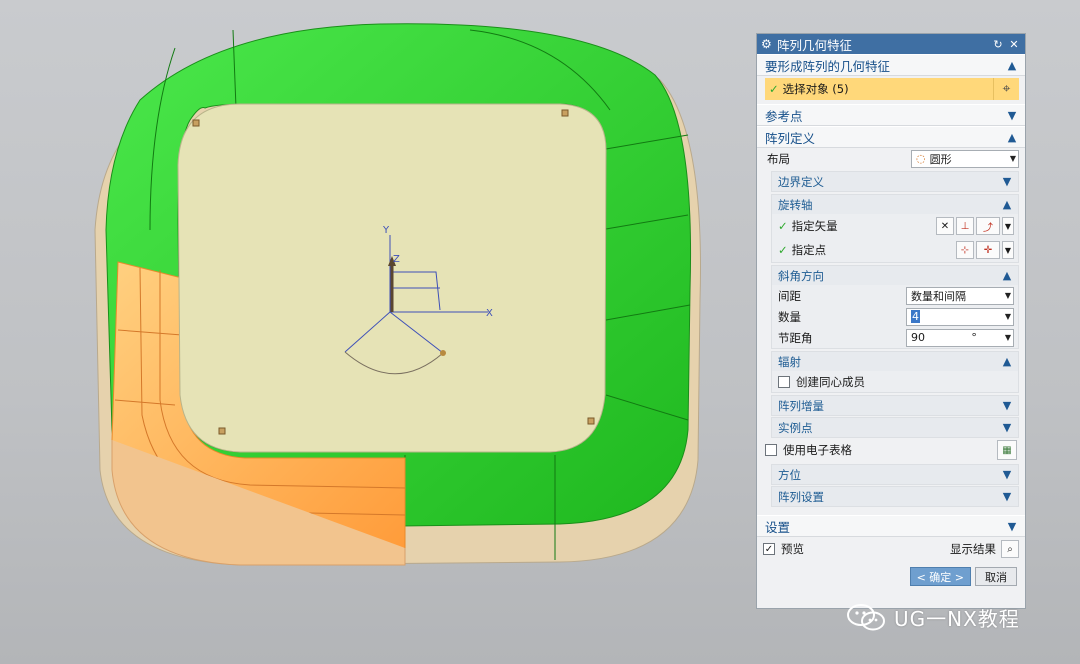  Describe the element at coordinates (895, 250) in the screenshot. I see `specify-point-row: ✓ 指定点 ⊹ ✛ ▼` at that location.